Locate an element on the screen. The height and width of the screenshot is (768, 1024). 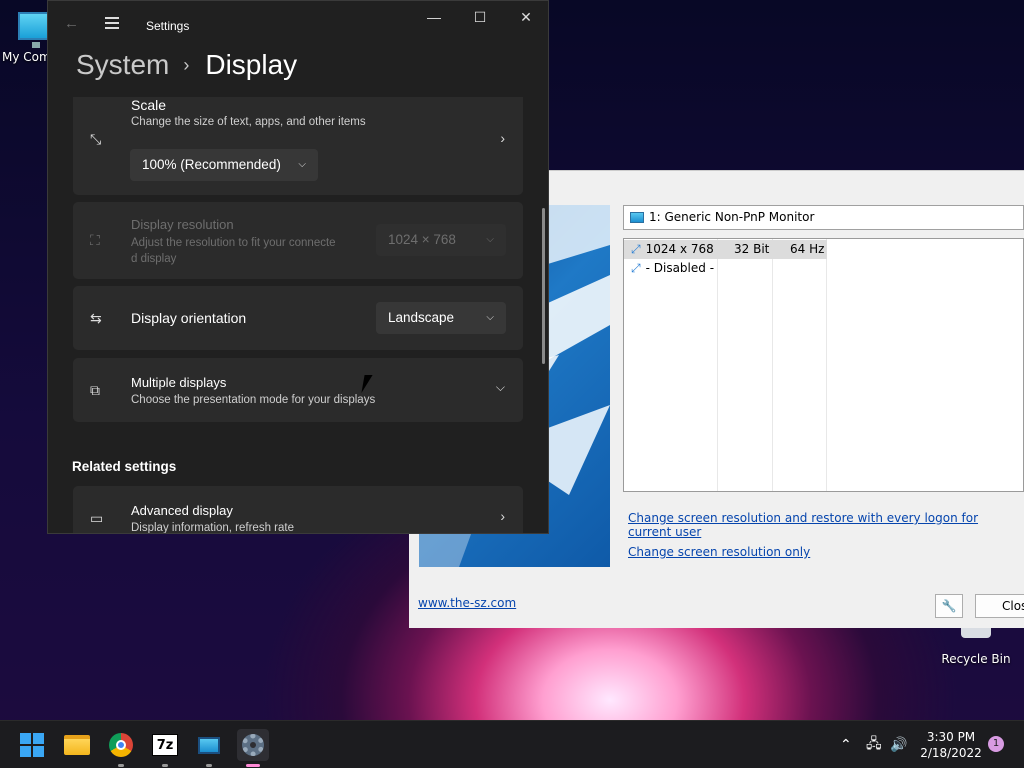
volume-icon: 🔊 is located at coordinates (898, 744).